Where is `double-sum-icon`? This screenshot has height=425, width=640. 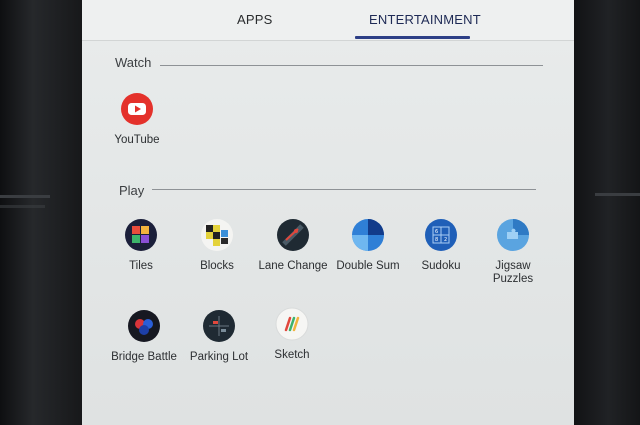 double-sum-icon is located at coordinates (368, 235).